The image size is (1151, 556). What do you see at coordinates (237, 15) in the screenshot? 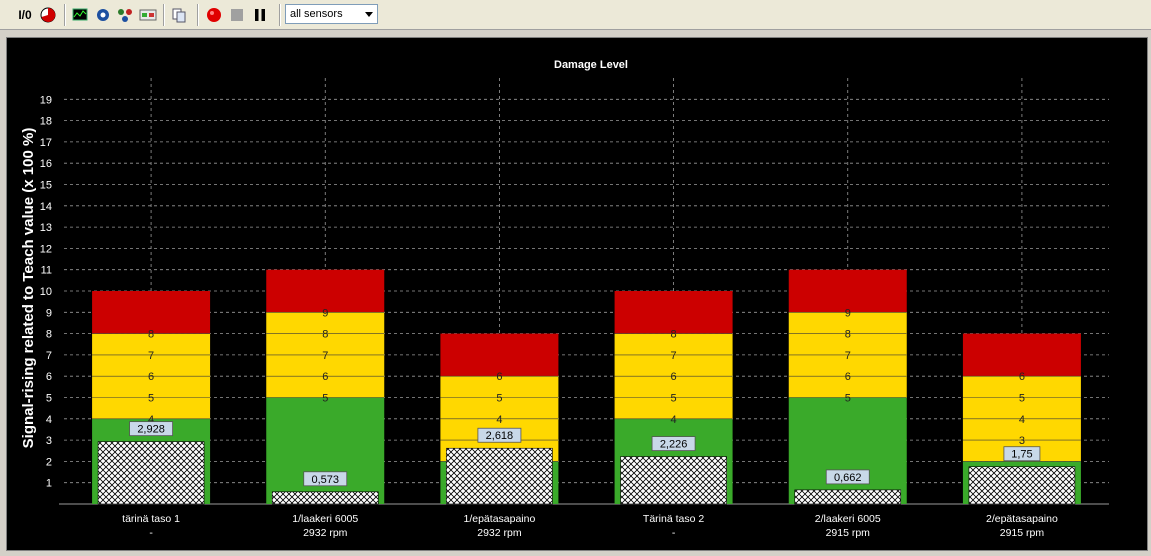
I see `stop-button` at bounding box center [237, 15].